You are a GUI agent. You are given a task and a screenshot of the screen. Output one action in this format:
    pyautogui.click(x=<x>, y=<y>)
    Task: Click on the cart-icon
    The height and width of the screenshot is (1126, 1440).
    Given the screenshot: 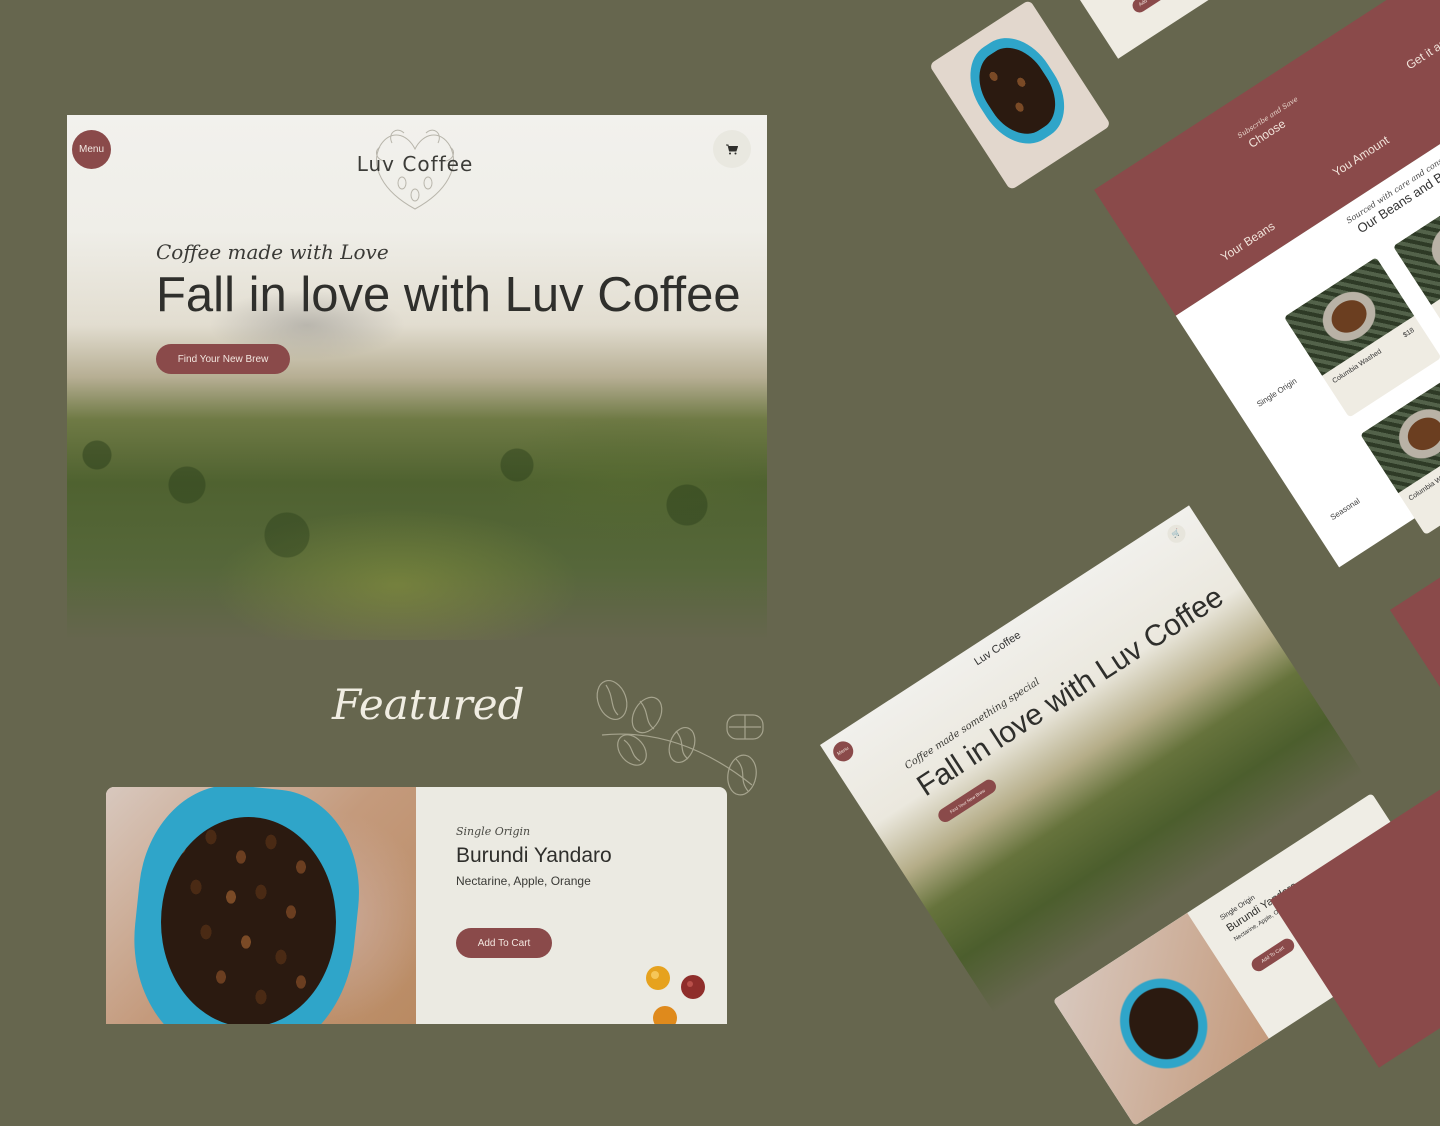 What is the action you would take?
    pyautogui.click(x=732, y=149)
    